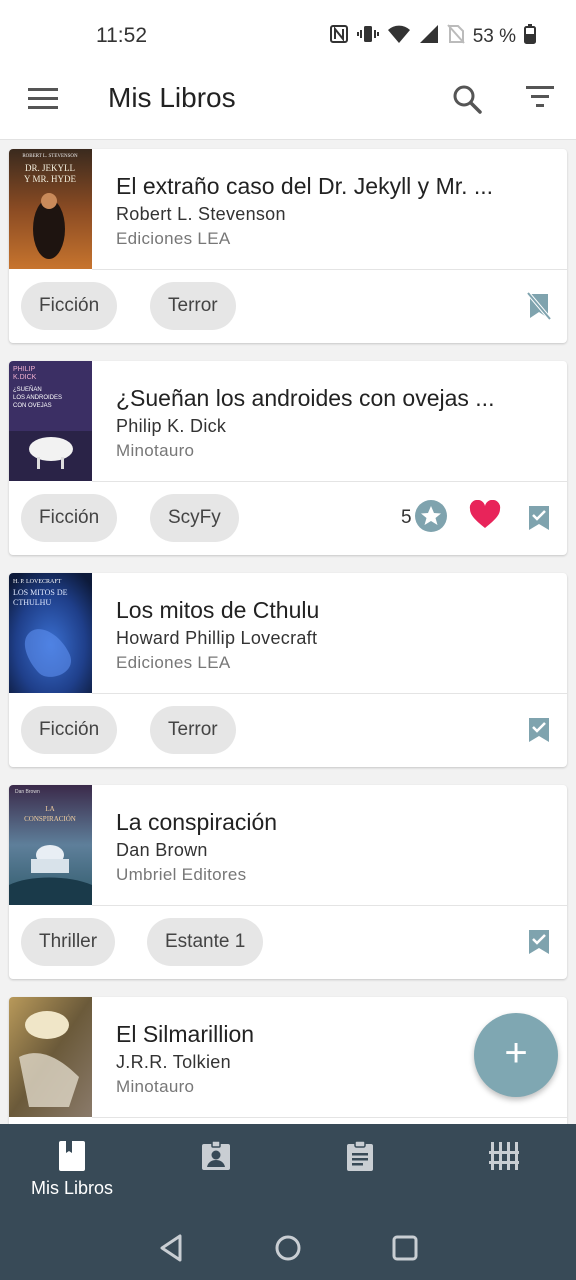 Image resolution: width=576 pixels, height=1280 pixels. Describe the element at coordinates (360, 1172) in the screenshot. I see `nav-item-lists` at that location.